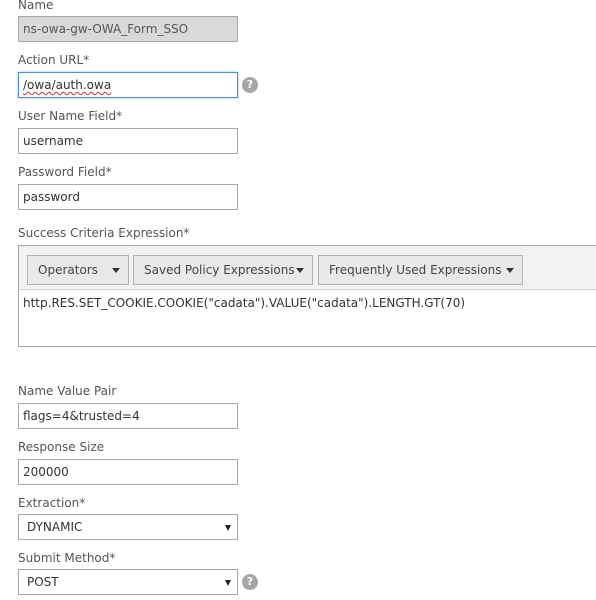 The height and width of the screenshot is (600, 596). What do you see at coordinates (54, 60) in the screenshot?
I see `action-url-label: Action URL*` at bounding box center [54, 60].